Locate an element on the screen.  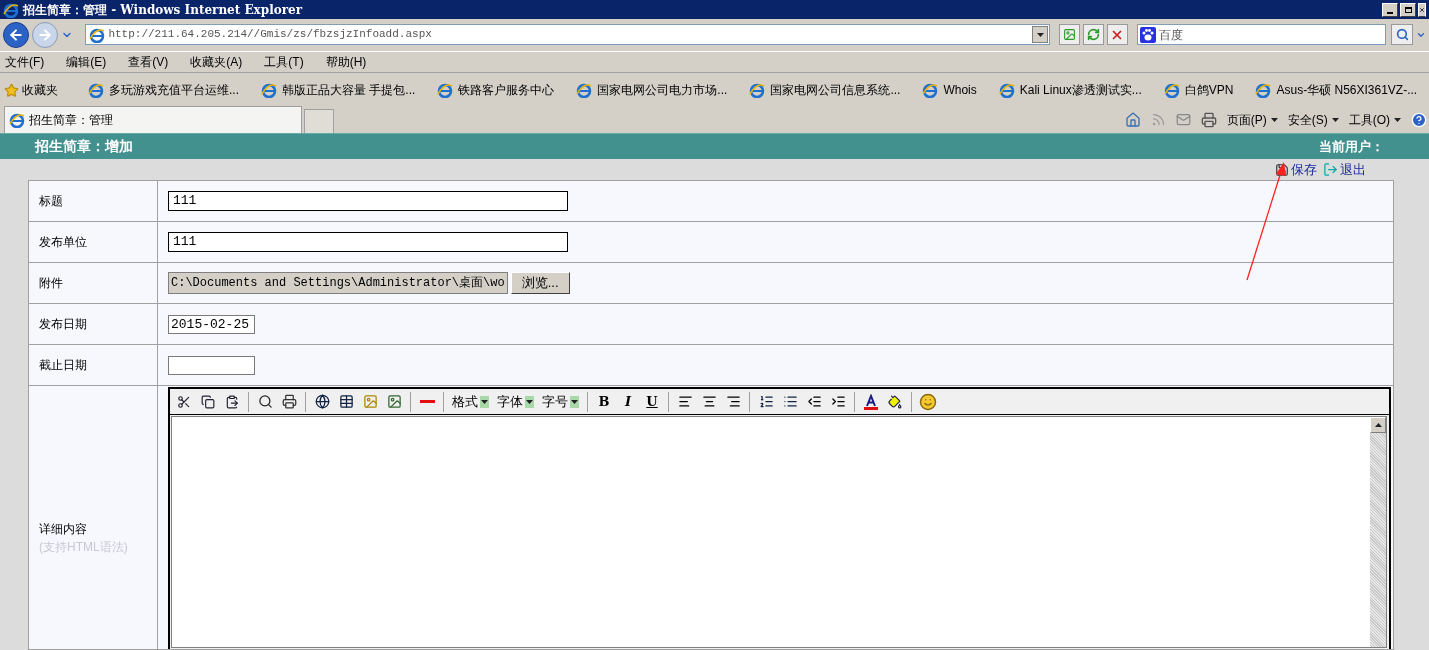
current-user-label: 当前用户： is located at coordinates (1351, 146).